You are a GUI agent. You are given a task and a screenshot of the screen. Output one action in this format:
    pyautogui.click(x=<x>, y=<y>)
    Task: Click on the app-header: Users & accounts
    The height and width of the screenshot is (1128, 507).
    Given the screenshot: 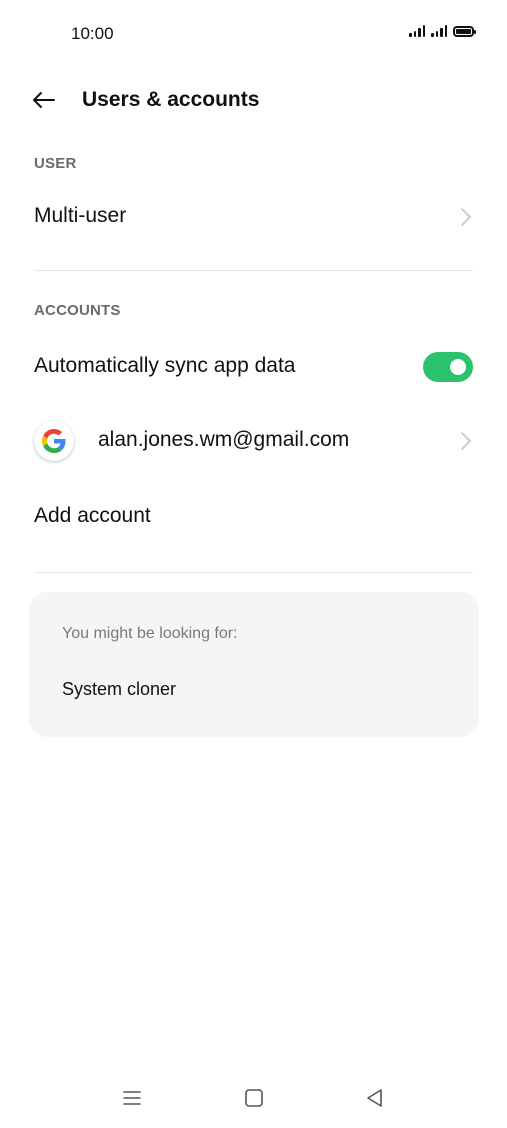 What is the action you would take?
    pyautogui.click(x=253, y=100)
    